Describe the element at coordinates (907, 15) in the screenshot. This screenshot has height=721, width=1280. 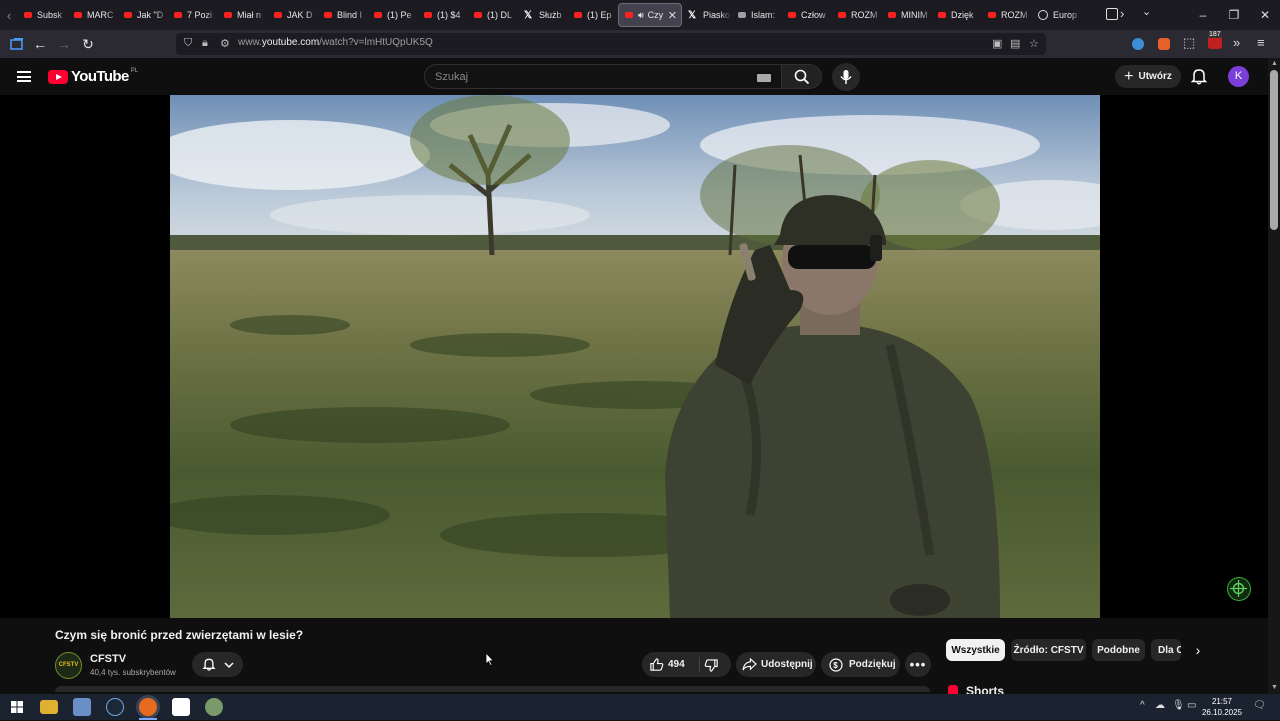
I see `browser-tab: MINIM` at that location.